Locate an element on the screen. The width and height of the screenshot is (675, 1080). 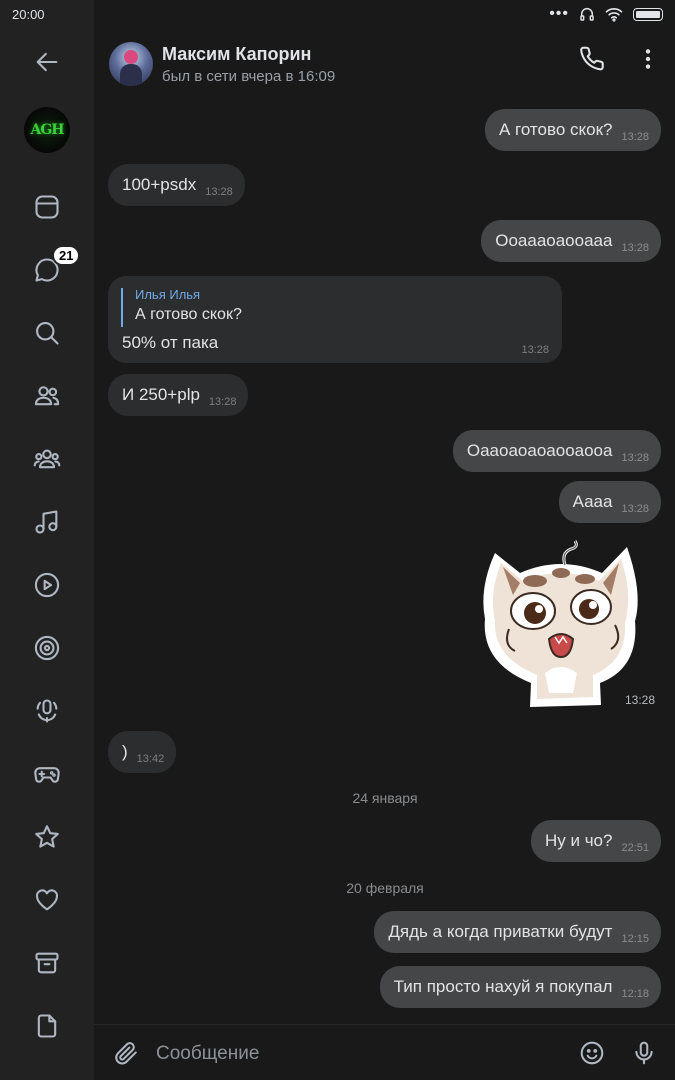
message-bubble-outgoing: Аааа 13:28 is located at coordinates (609, 502).